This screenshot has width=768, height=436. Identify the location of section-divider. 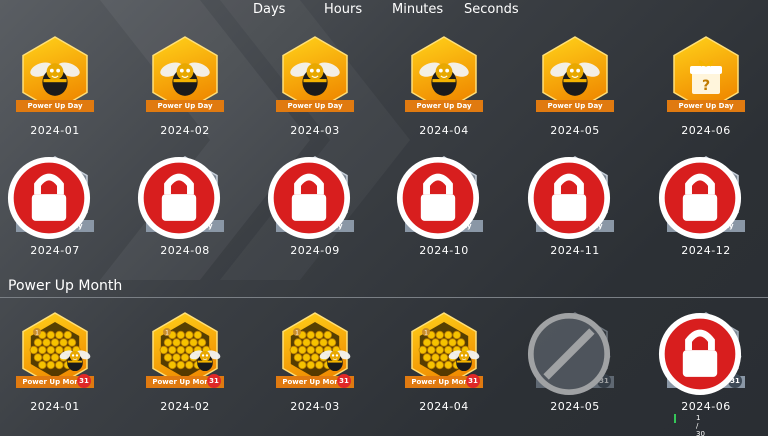
(384, 297).